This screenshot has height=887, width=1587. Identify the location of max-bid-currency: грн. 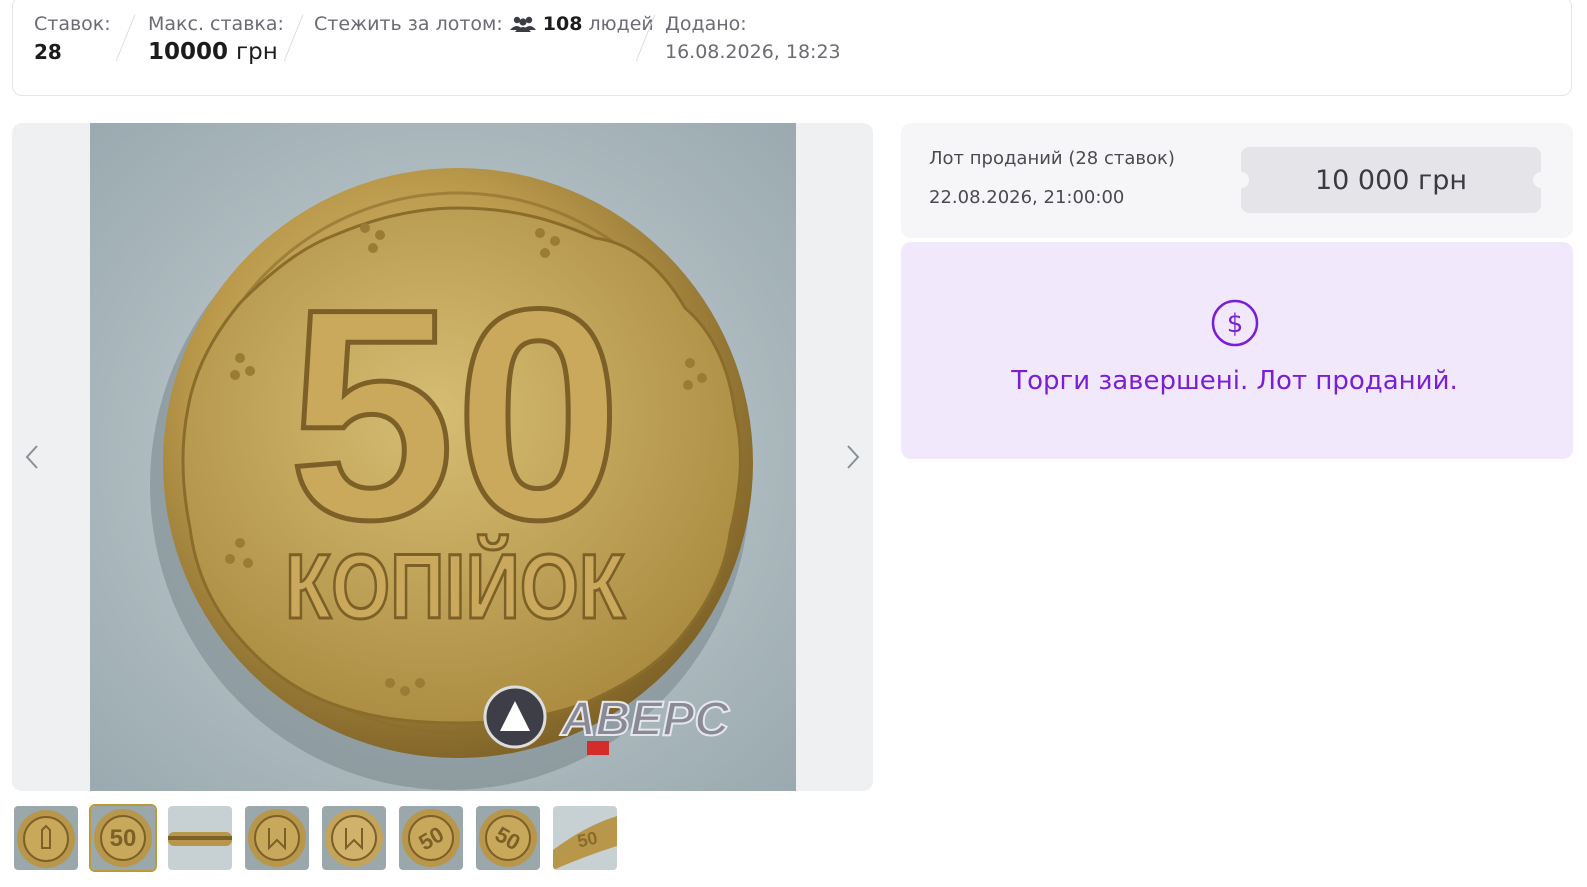
(257, 52).